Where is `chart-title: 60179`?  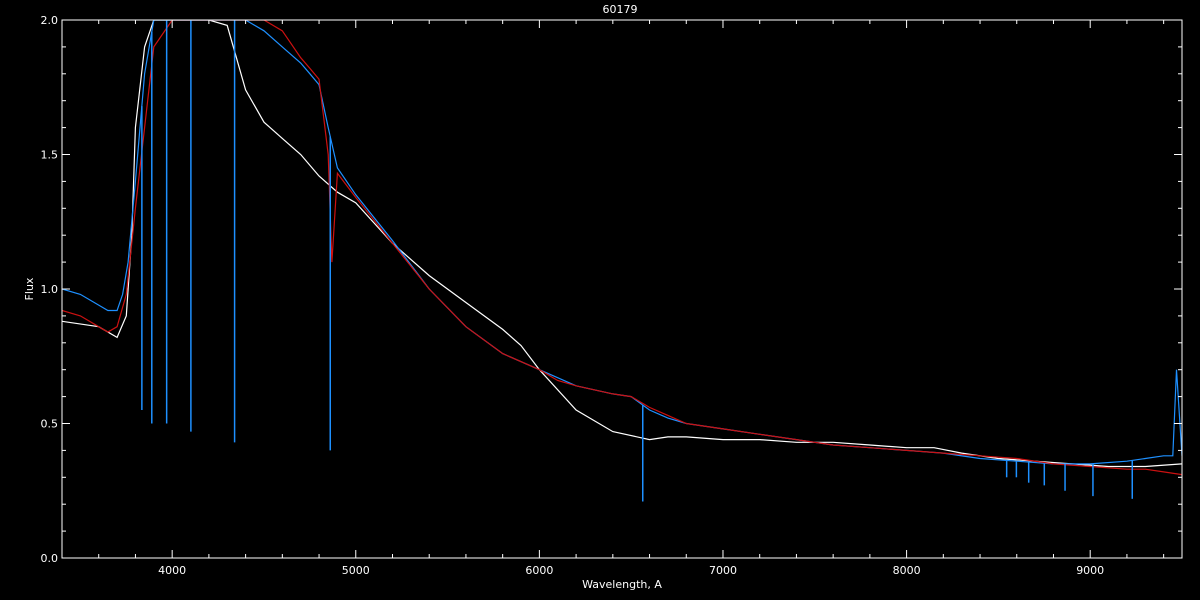 chart-title: 60179 is located at coordinates (620, 9).